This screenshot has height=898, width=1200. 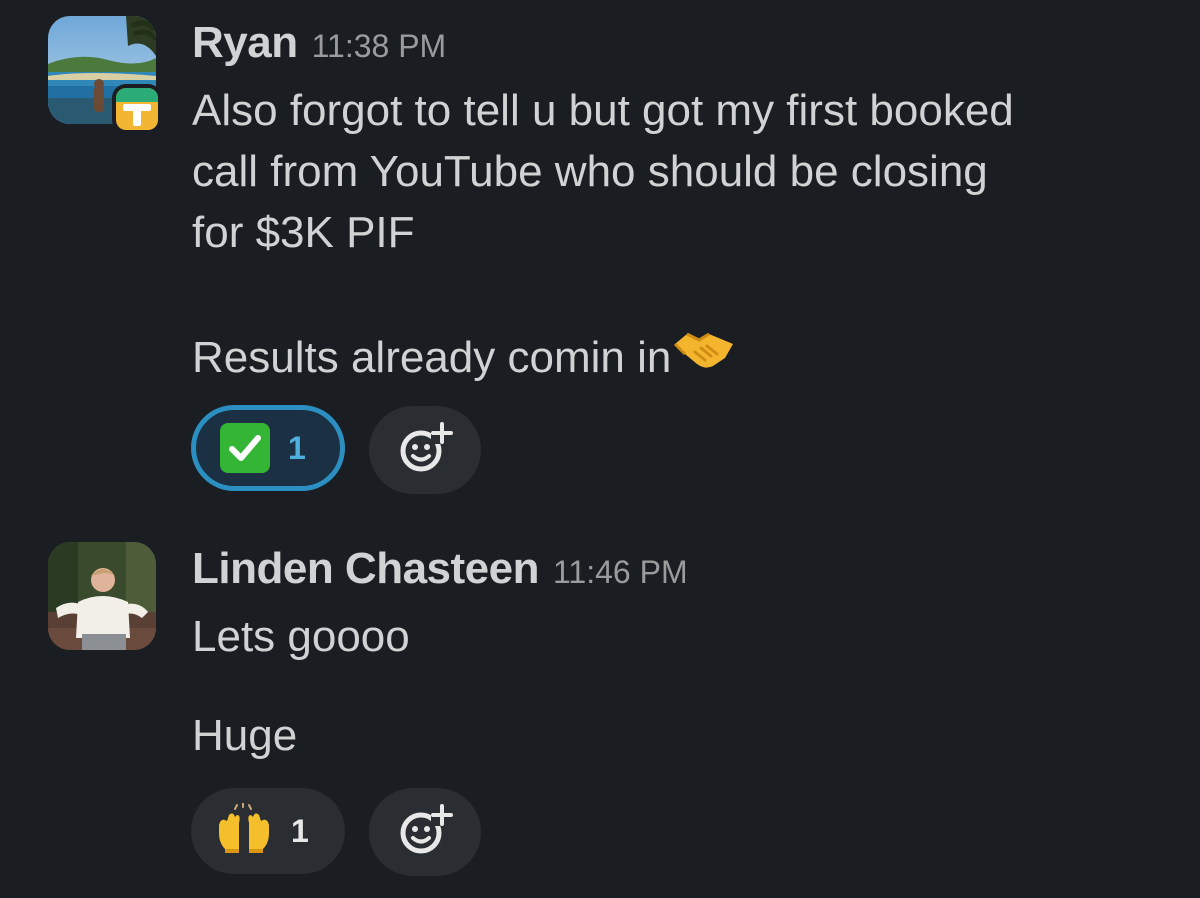 I want to click on reaction-raised-hands: 1, so click(x=268, y=831).